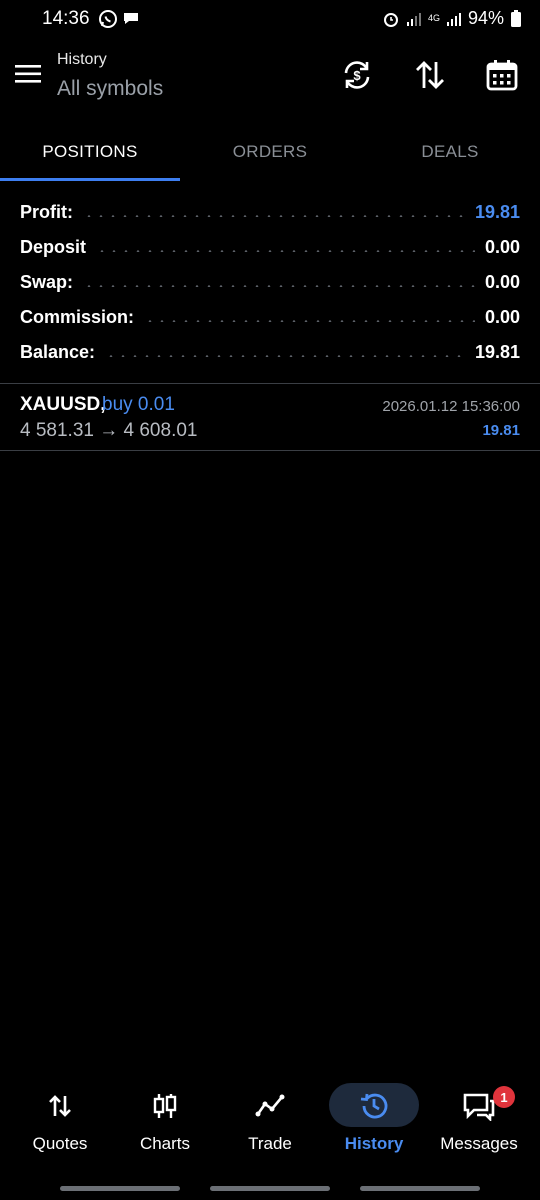 This screenshot has width=540, height=1200. I want to click on tab-bar: POSITIONS ORDERS DEALS, so click(270, 152).